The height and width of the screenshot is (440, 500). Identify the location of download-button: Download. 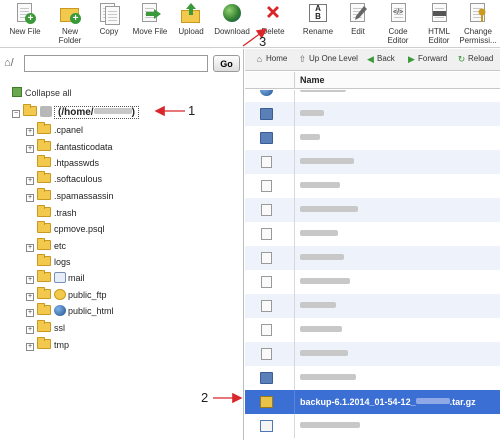
(232, 19).